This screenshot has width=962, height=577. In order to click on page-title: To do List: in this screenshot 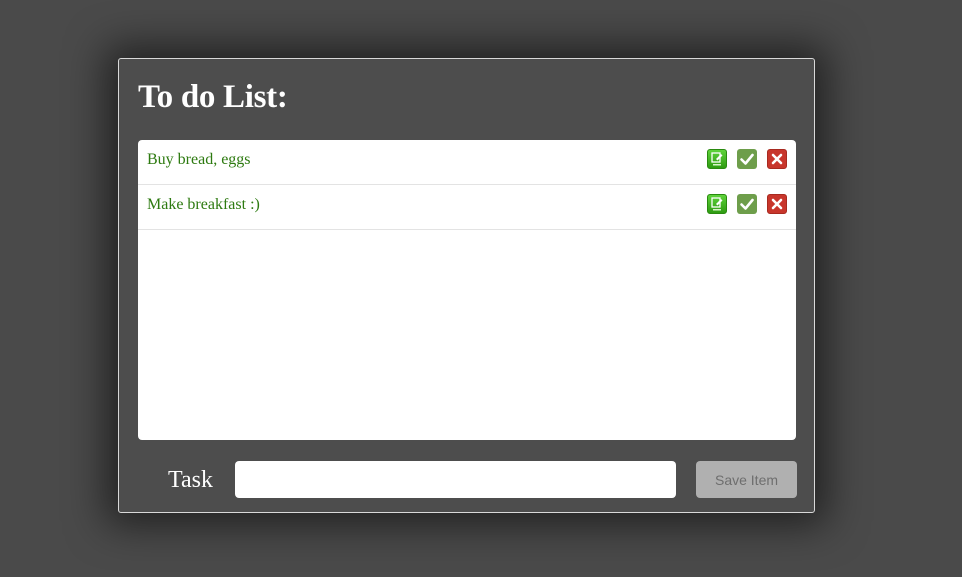, I will do `click(213, 97)`.